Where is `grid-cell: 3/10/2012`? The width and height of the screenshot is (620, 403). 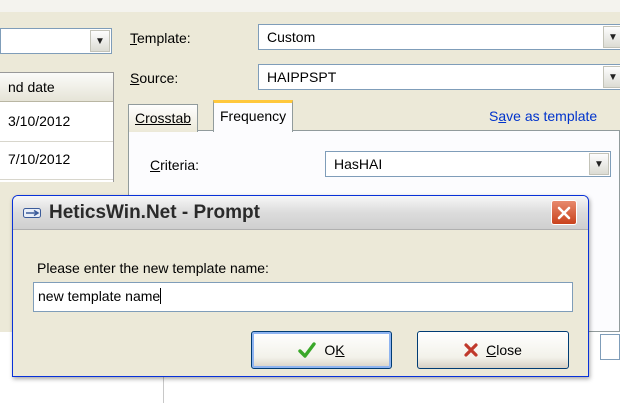 grid-cell: 3/10/2012 is located at coordinates (39, 121).